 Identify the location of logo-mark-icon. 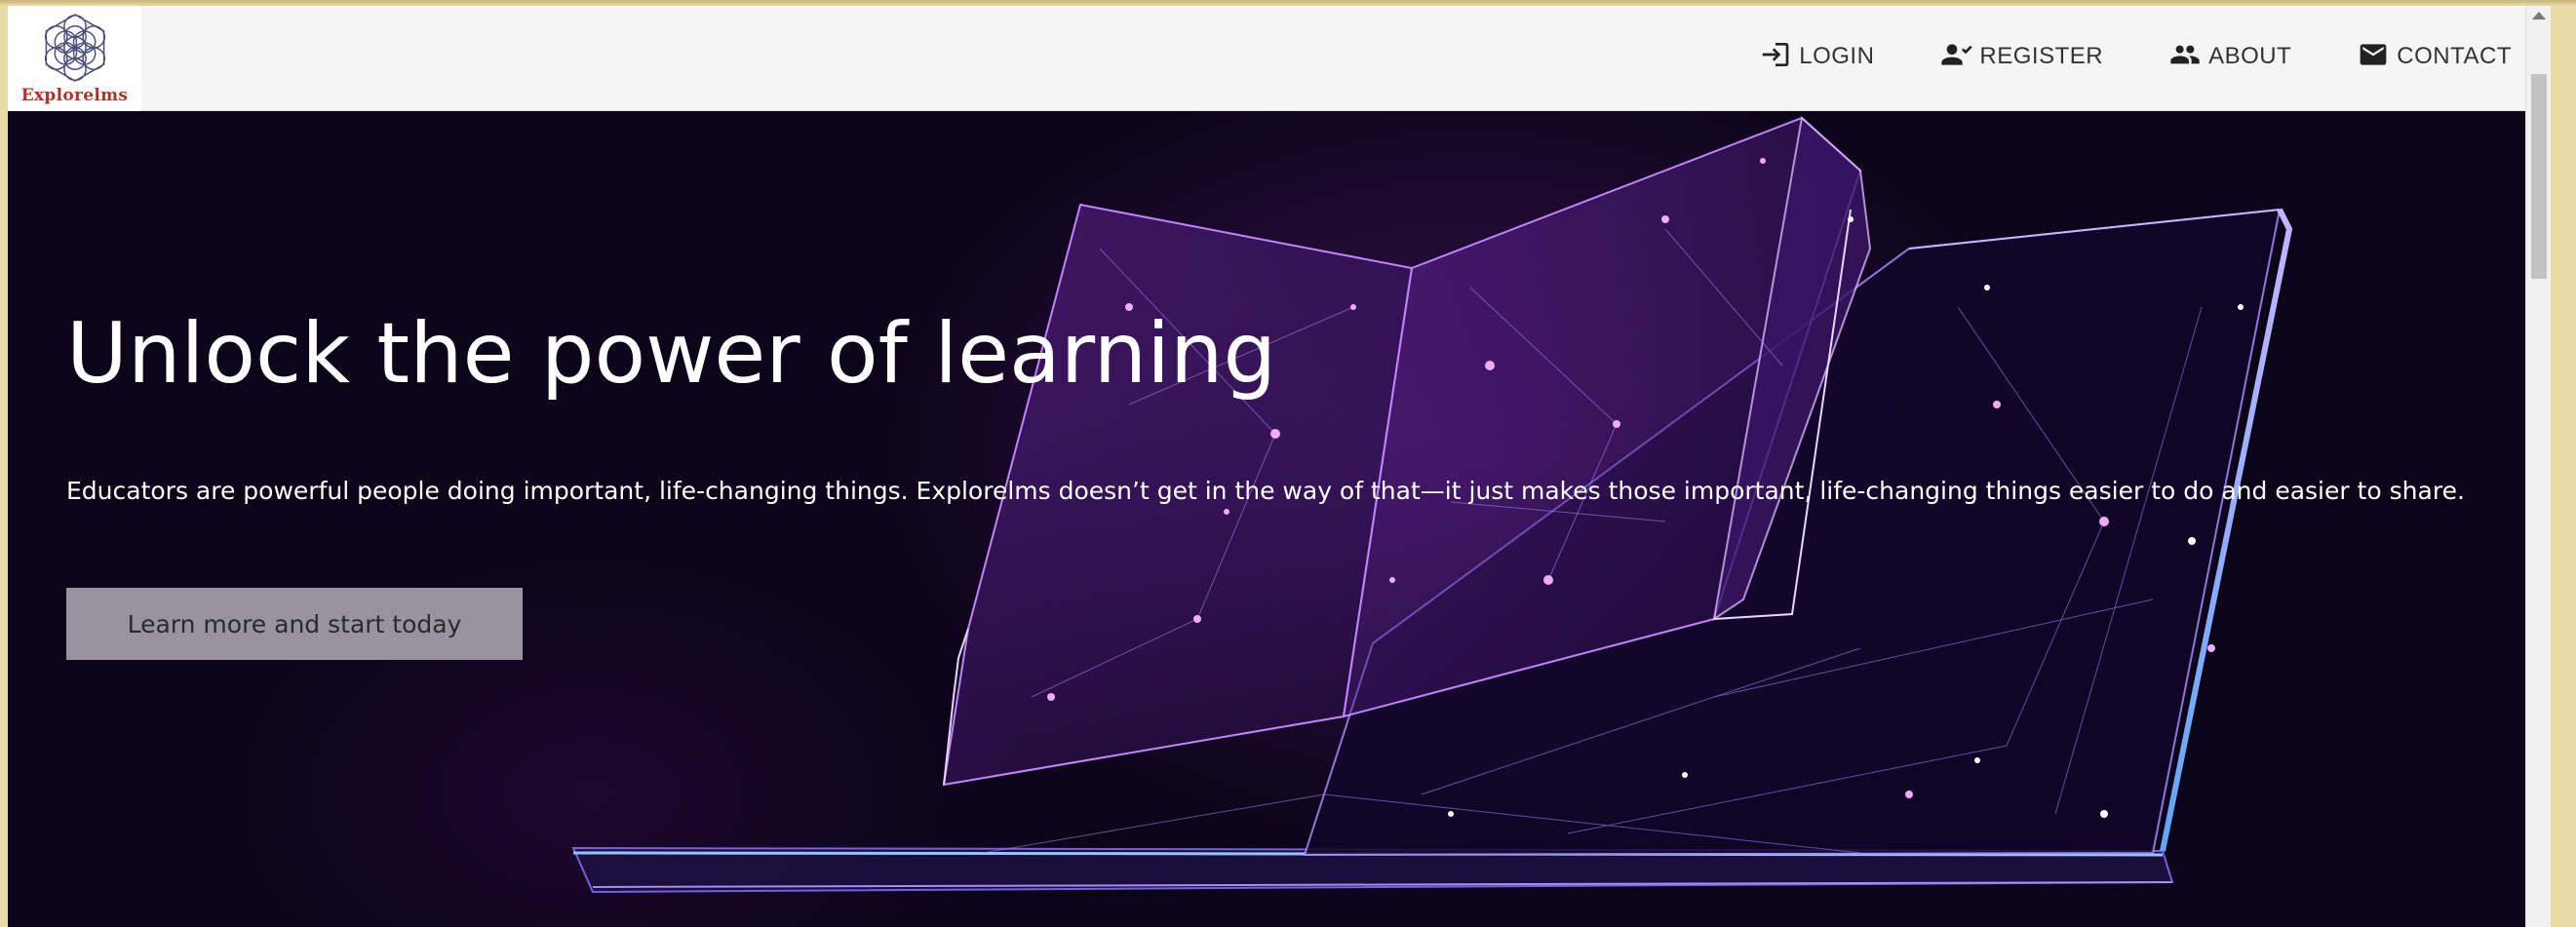
(74, 48).